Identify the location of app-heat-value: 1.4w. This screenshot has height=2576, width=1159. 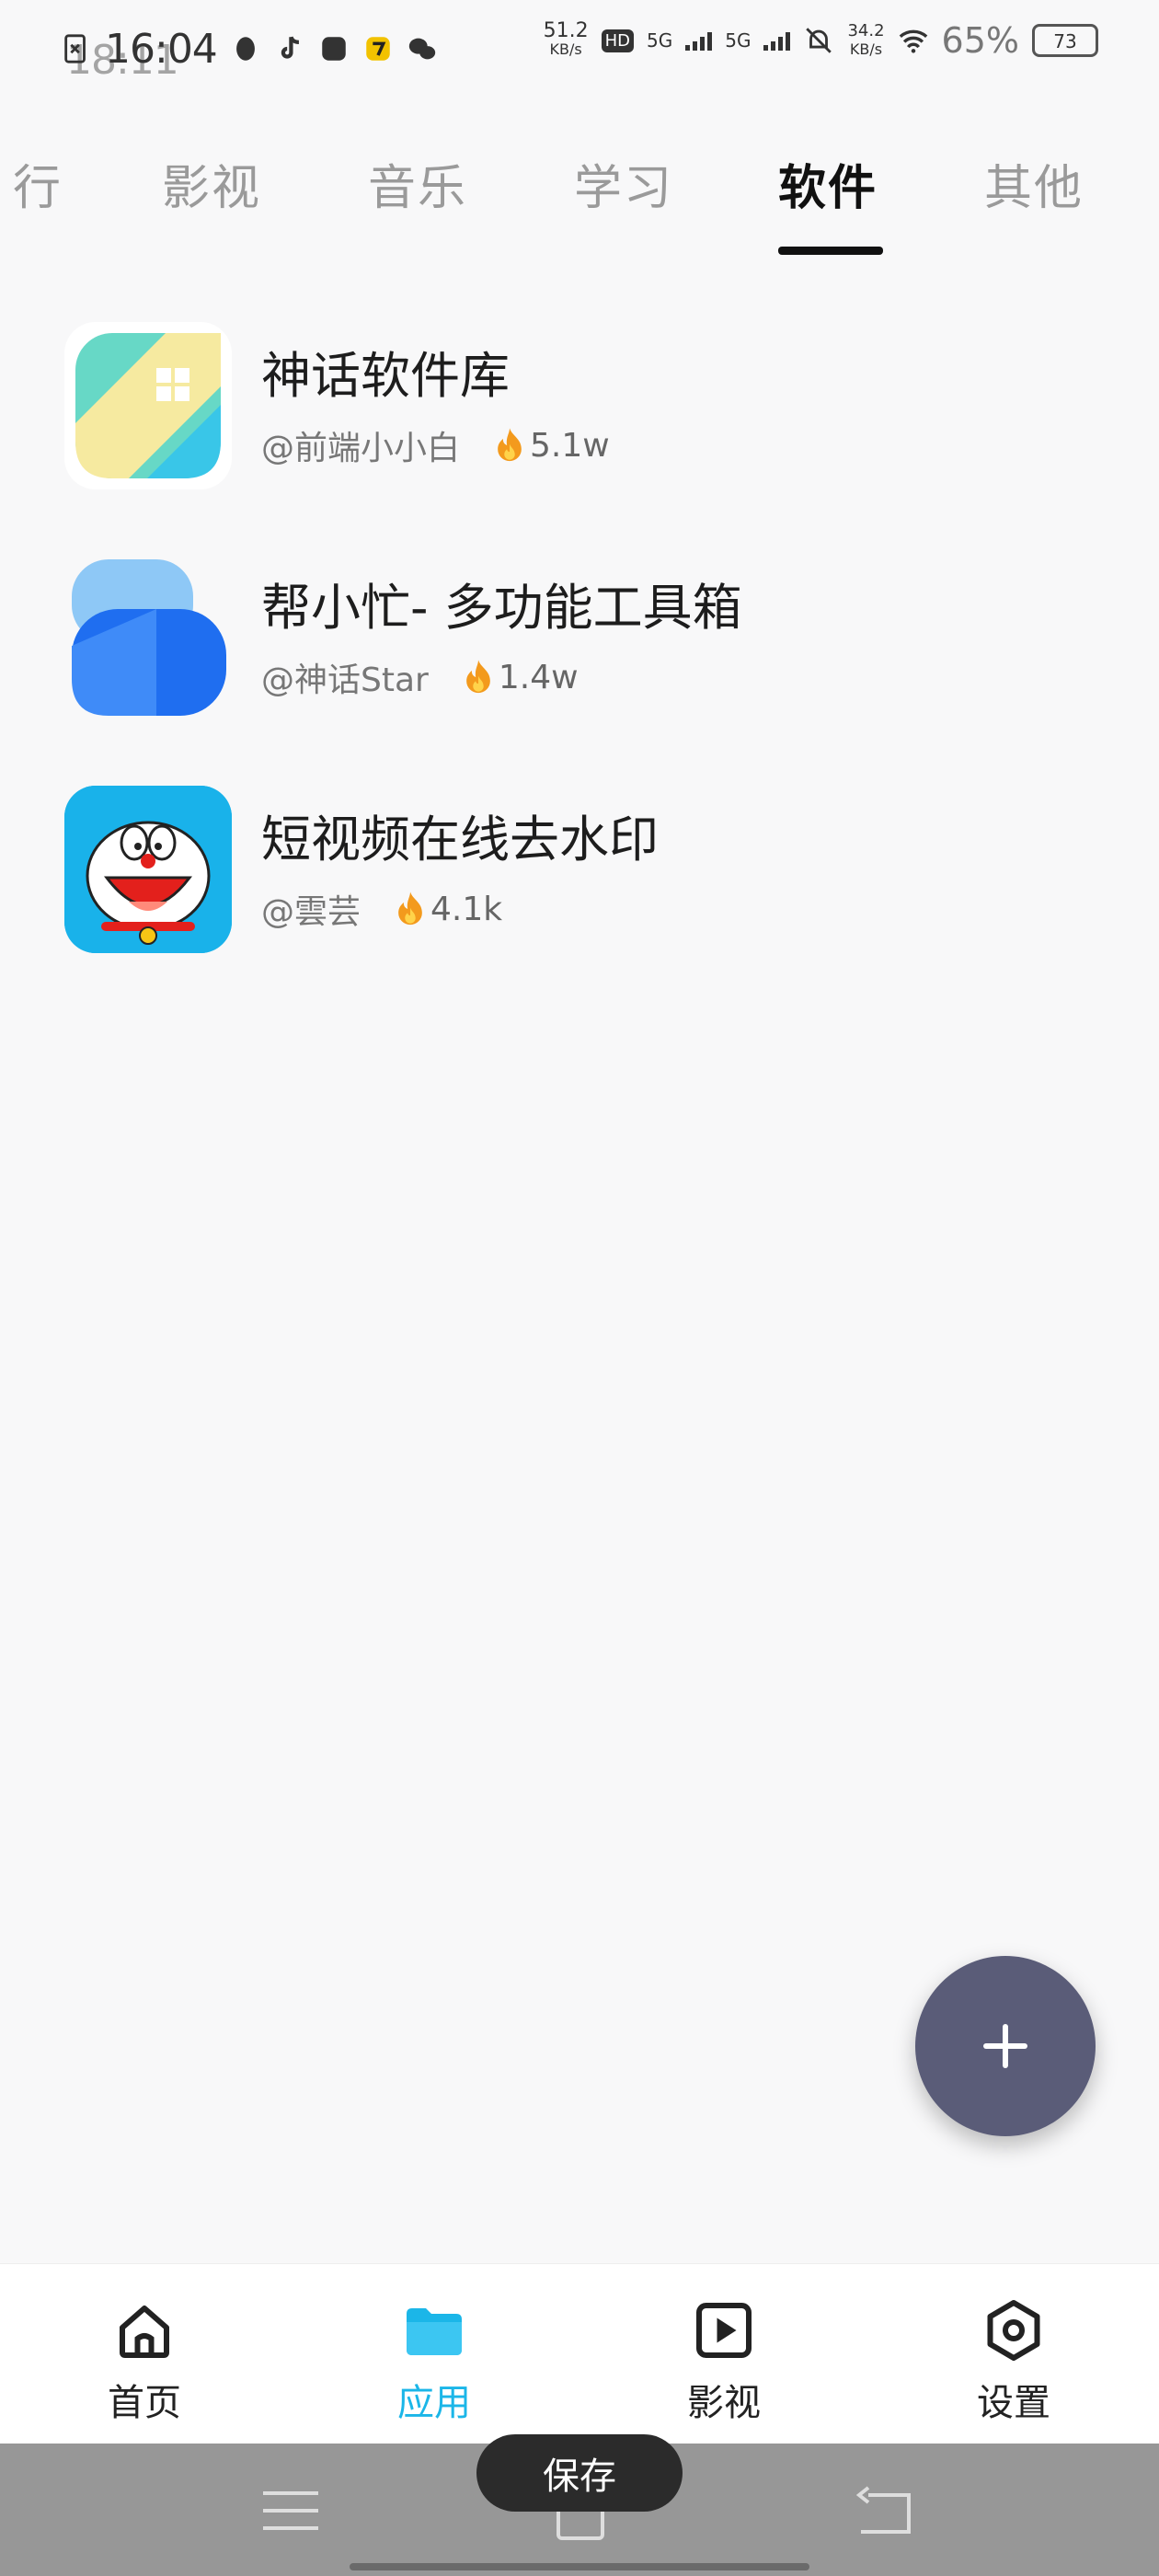
(538, 677).